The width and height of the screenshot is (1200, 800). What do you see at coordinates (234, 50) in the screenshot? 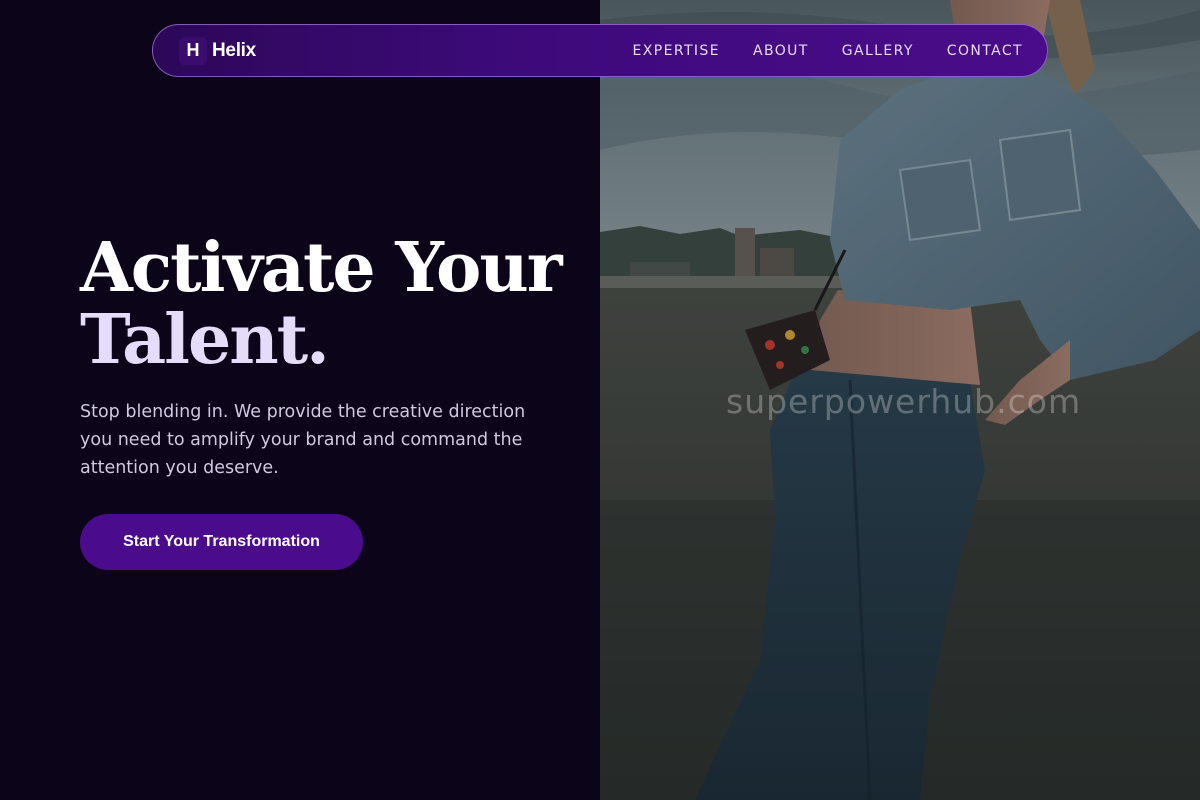
I see `brand-name: Helix` at bounding box center [234, 50].